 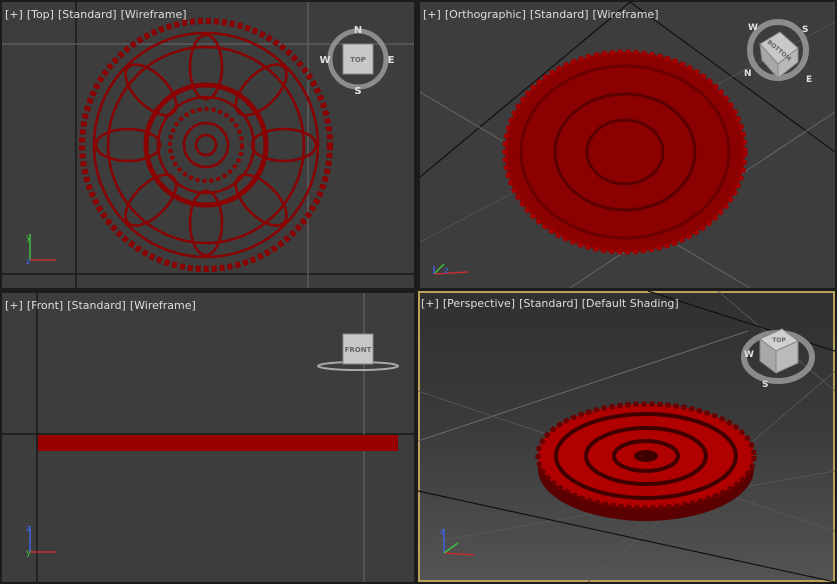 What do you see at coordinates (485, 14) in the screenshot?
I see `view-type-menu: [Orthographic]` at bounding box center [485, 14].